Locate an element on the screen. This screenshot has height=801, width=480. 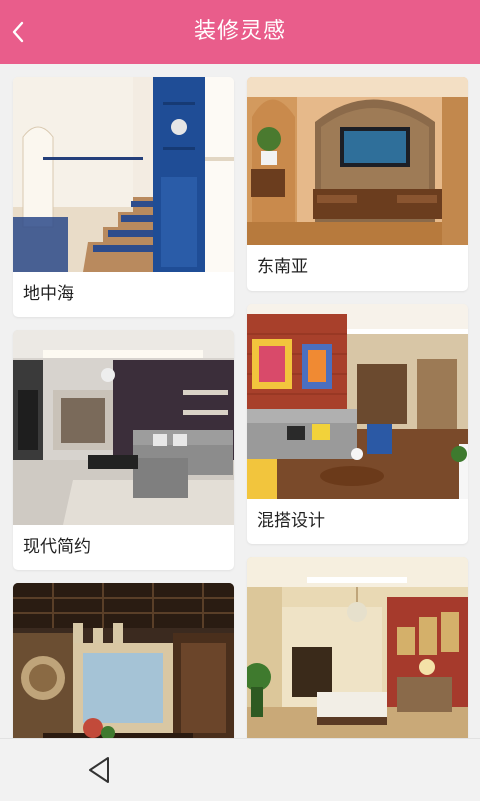
style-card-chinese is located at coordinates (123, 660).